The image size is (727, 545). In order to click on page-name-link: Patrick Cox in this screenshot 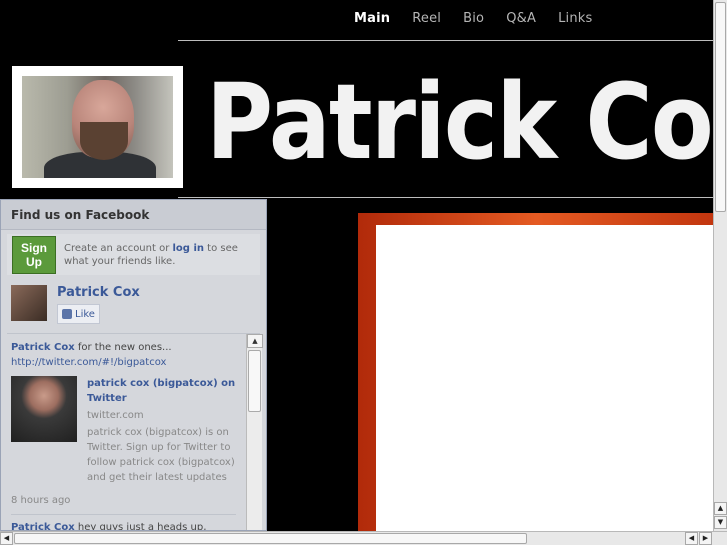, I will do `click(98, 292)`.